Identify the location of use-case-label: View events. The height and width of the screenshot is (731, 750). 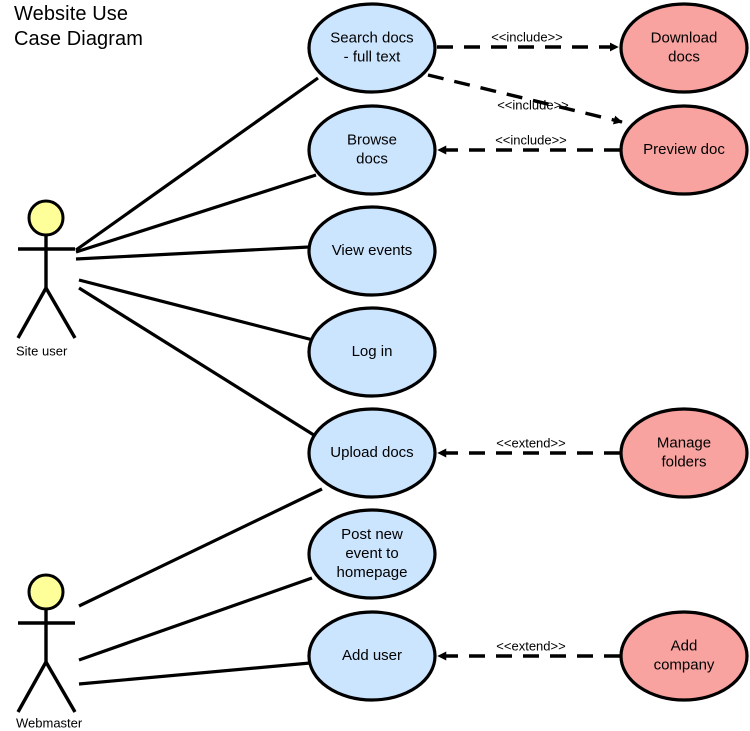
(372, 250).